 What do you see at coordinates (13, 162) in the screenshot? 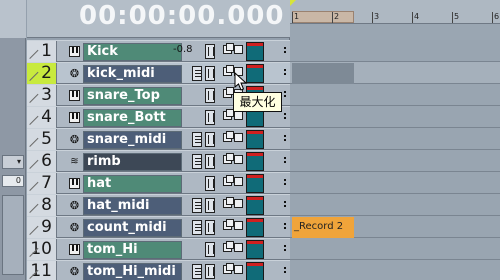
I see `inspector-dropdown: ▾` at bounding box center [13, 162].